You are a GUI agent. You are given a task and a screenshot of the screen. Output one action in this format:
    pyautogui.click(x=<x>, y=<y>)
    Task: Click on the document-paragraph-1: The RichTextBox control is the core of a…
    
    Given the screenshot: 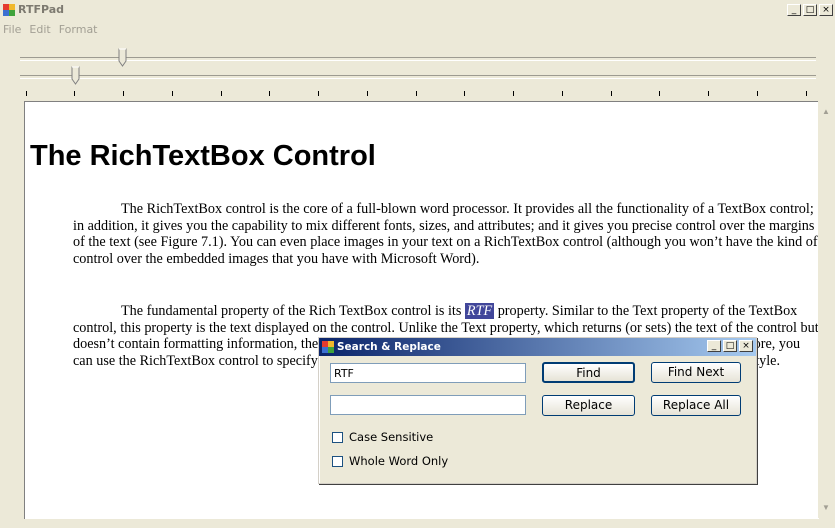 What is the action you would take?
    pyautogui.click(x=445, y=234)
    